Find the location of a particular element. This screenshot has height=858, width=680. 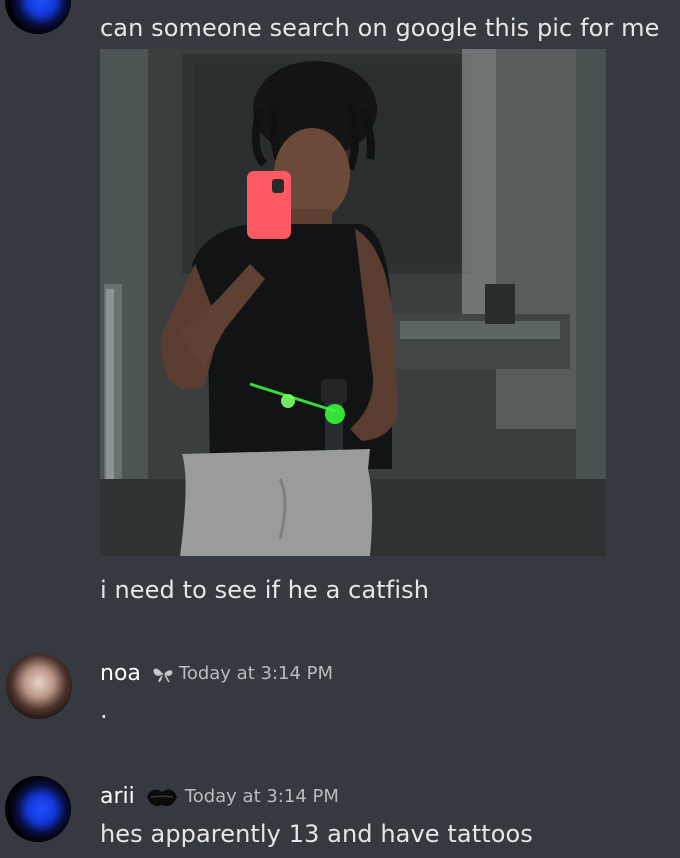

lips-icon is located at coordinates (162, 797).